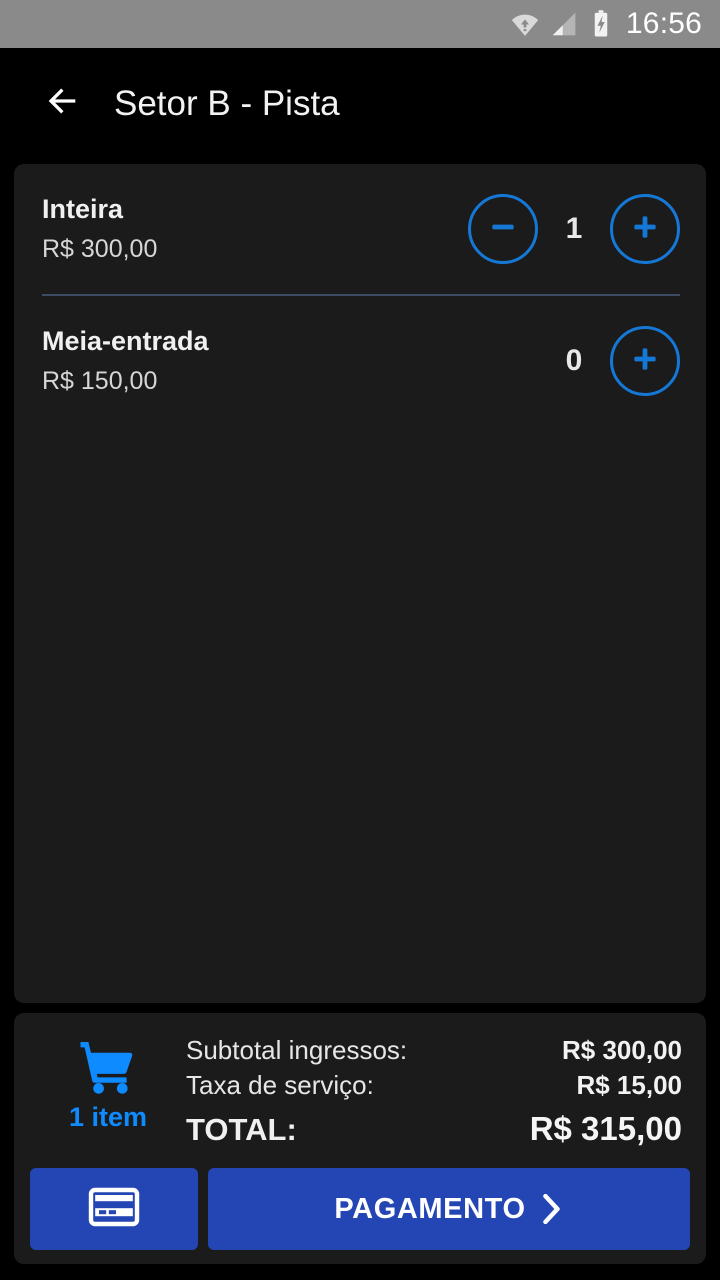 Image resolution: width=720 pixels, height=1280 pixels. Describe the element at coordinates (503, 361) in the screenshot. I see `decrement-button-hidden` at that location.